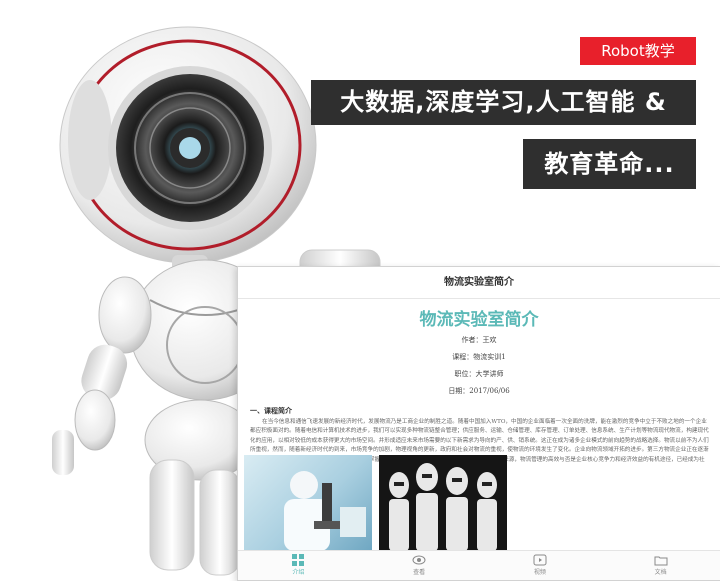 The image size is (720, 581). Describe the element at coordinates (503, 102) in the screenshot. I see `headline-banner: 大数据,深度学习,人工智能 &` at that location.